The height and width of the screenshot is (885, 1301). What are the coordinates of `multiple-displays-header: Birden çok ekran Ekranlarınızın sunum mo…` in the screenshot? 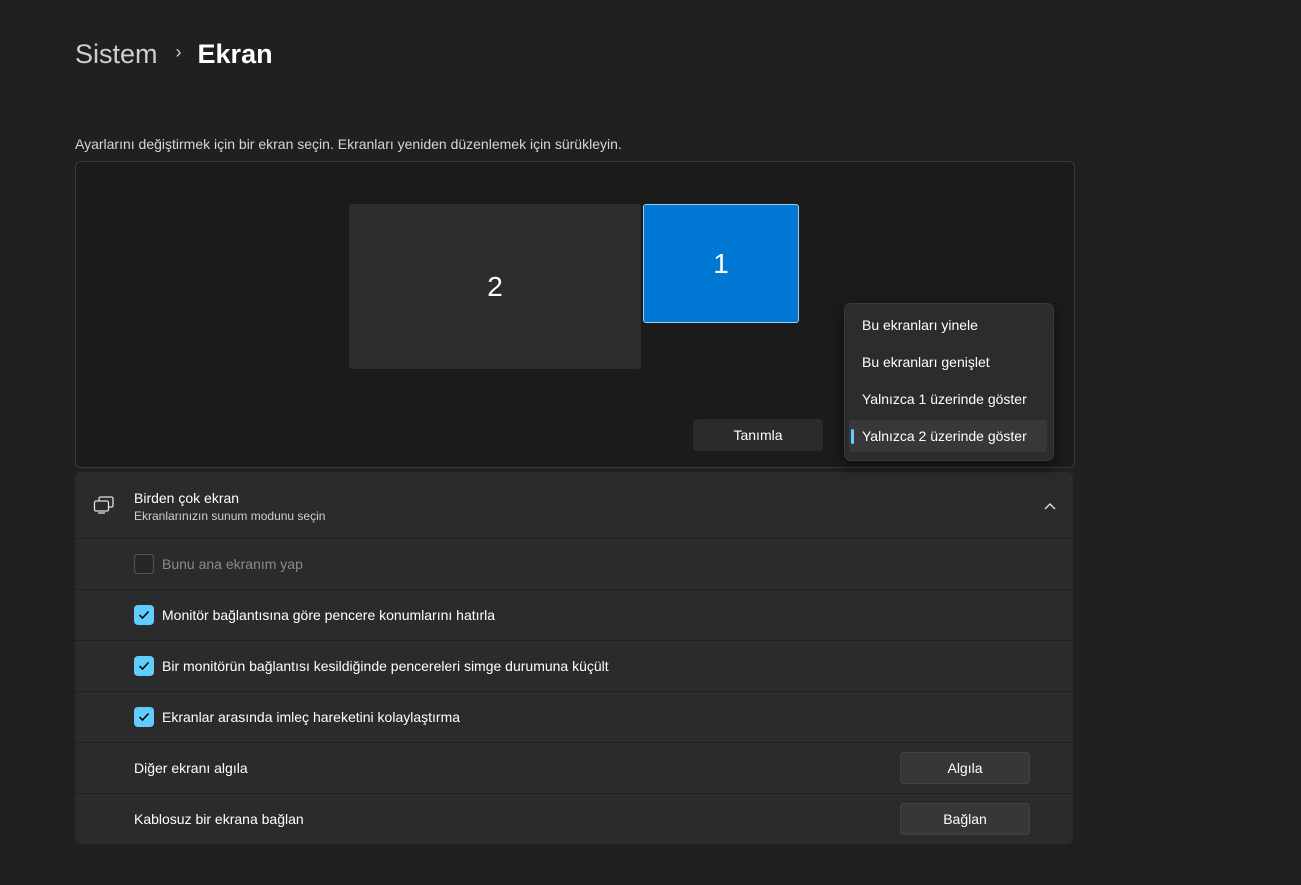 It's located at (574, 505).